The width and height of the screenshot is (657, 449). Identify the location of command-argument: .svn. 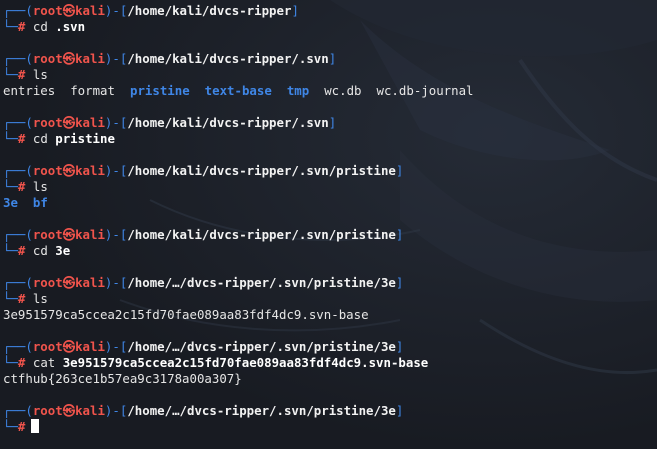
(70, 26).